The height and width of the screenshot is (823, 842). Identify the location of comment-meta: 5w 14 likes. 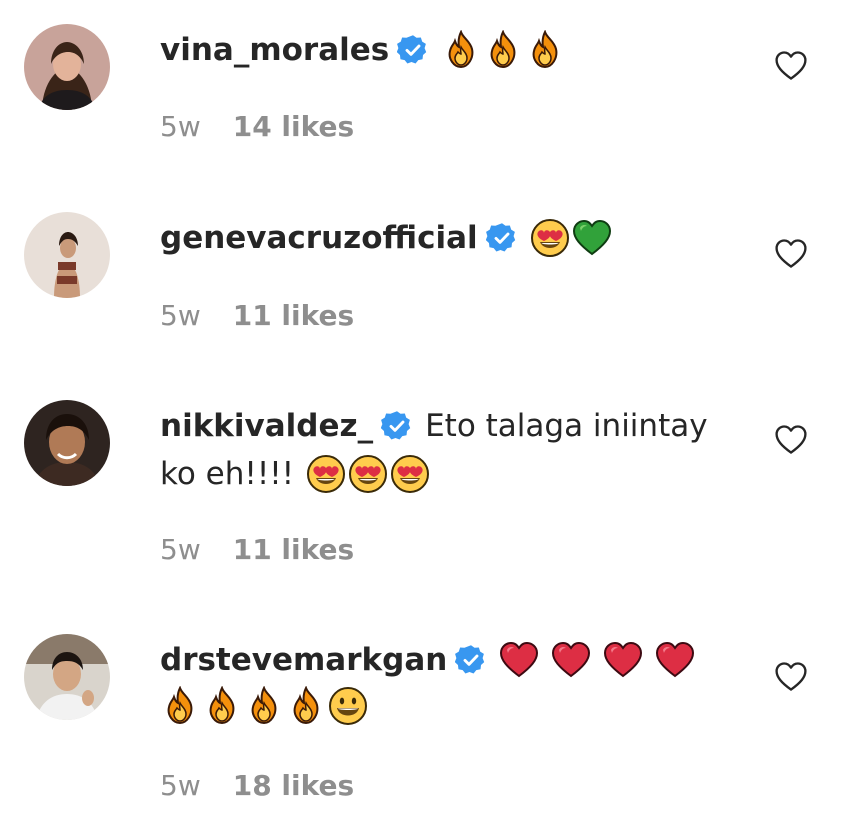
(257, 126).